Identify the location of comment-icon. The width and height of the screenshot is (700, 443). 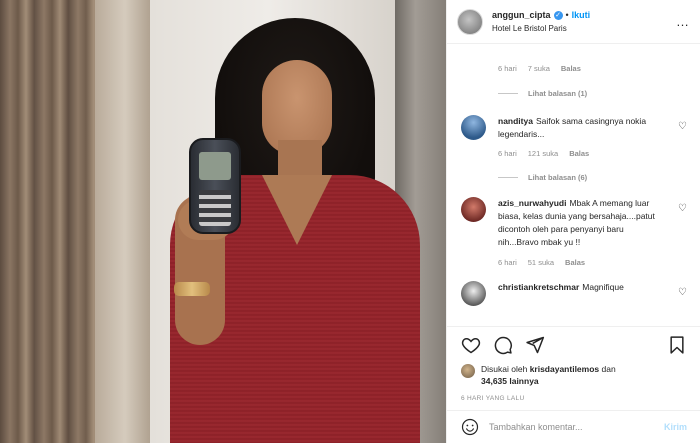
(503, 345).